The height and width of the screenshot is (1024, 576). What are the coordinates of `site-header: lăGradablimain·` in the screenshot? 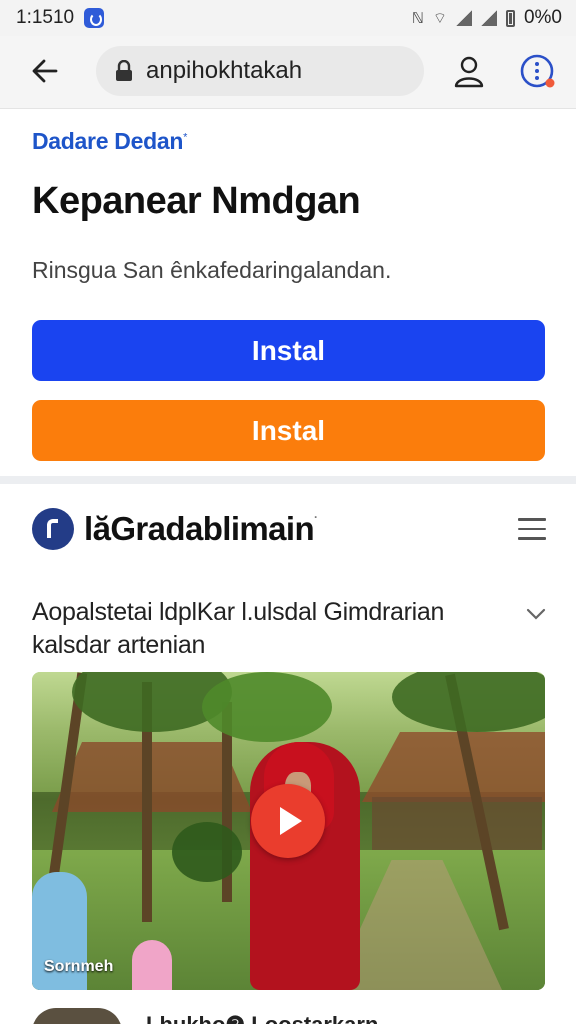 It's located at (288, 530).